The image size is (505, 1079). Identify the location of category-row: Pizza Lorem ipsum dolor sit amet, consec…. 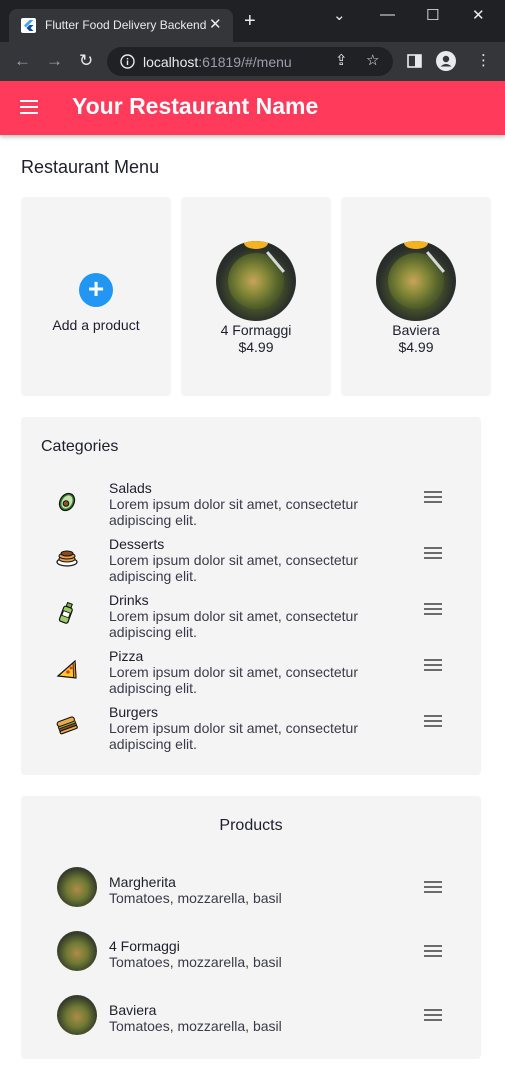
(251, 673).